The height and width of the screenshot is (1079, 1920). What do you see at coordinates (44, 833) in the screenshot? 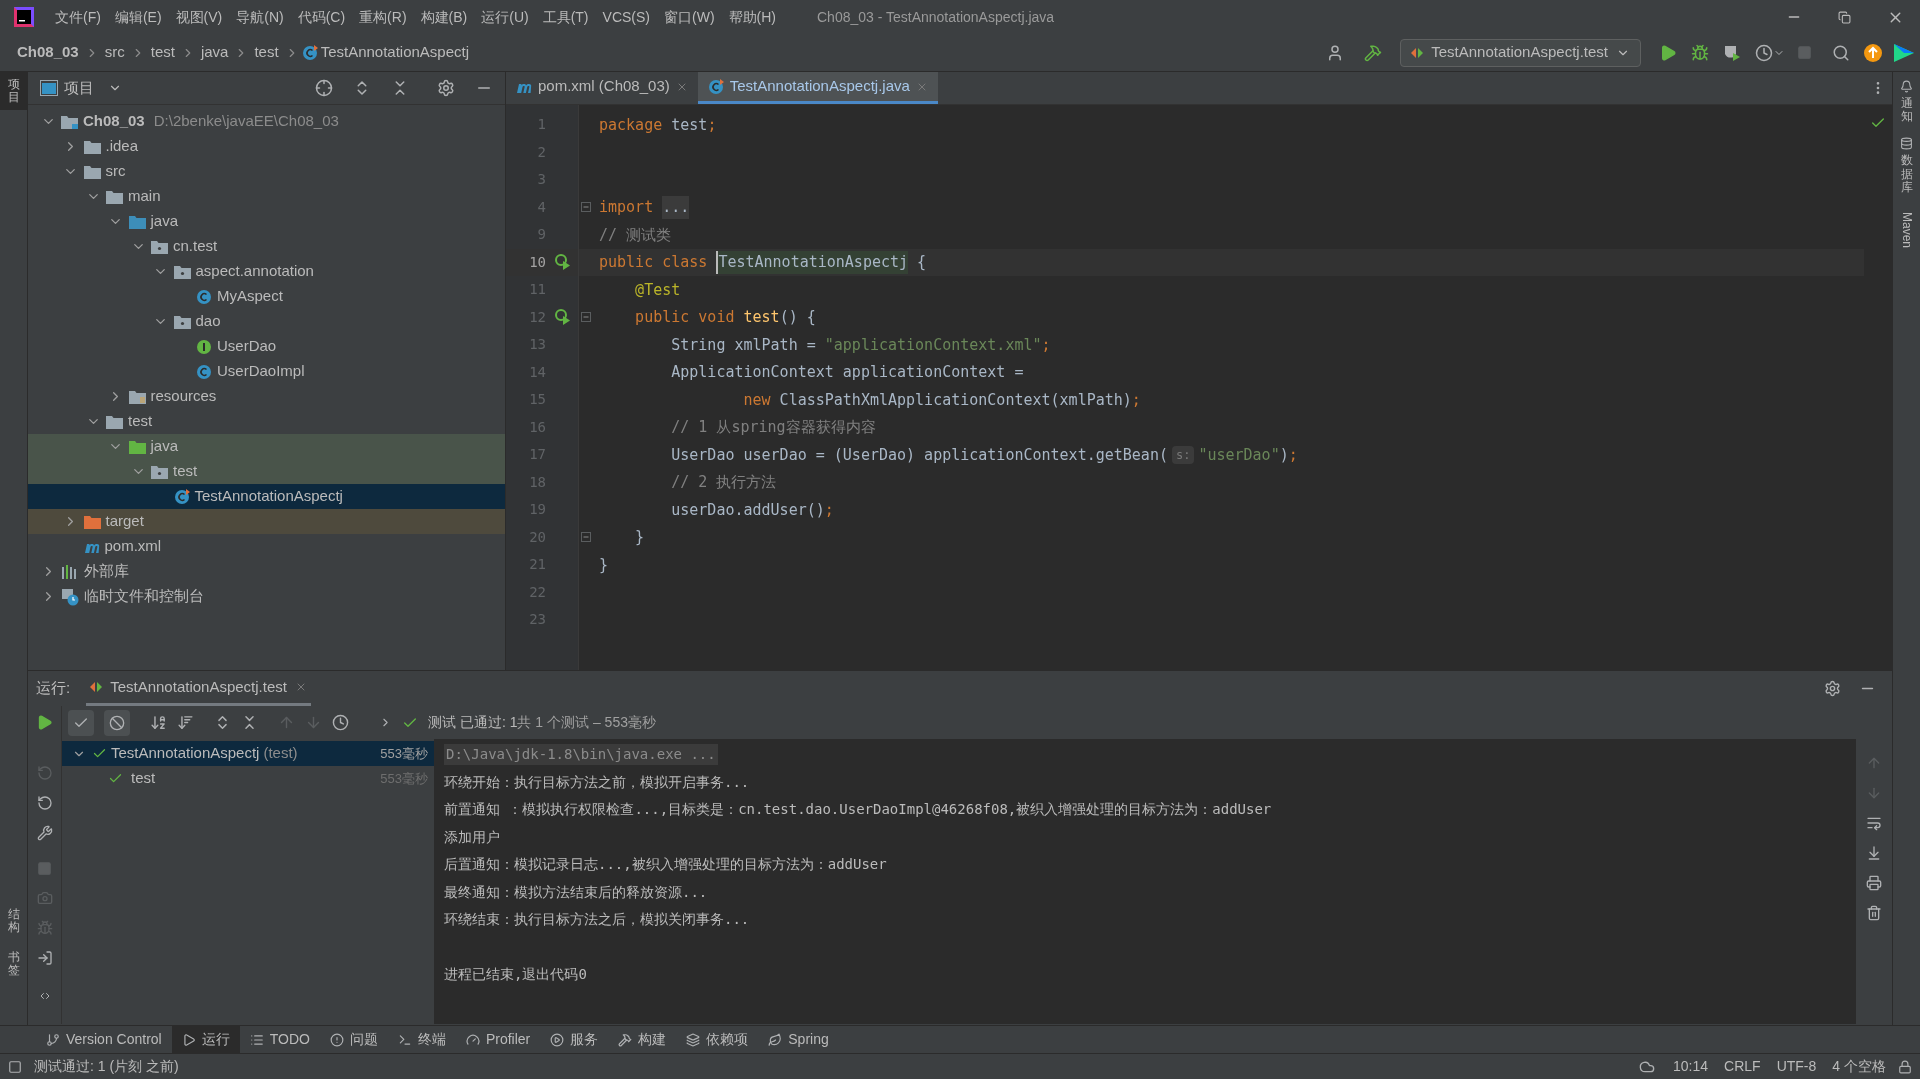
I see `wrench-icon` at bounding box center [44, 833].